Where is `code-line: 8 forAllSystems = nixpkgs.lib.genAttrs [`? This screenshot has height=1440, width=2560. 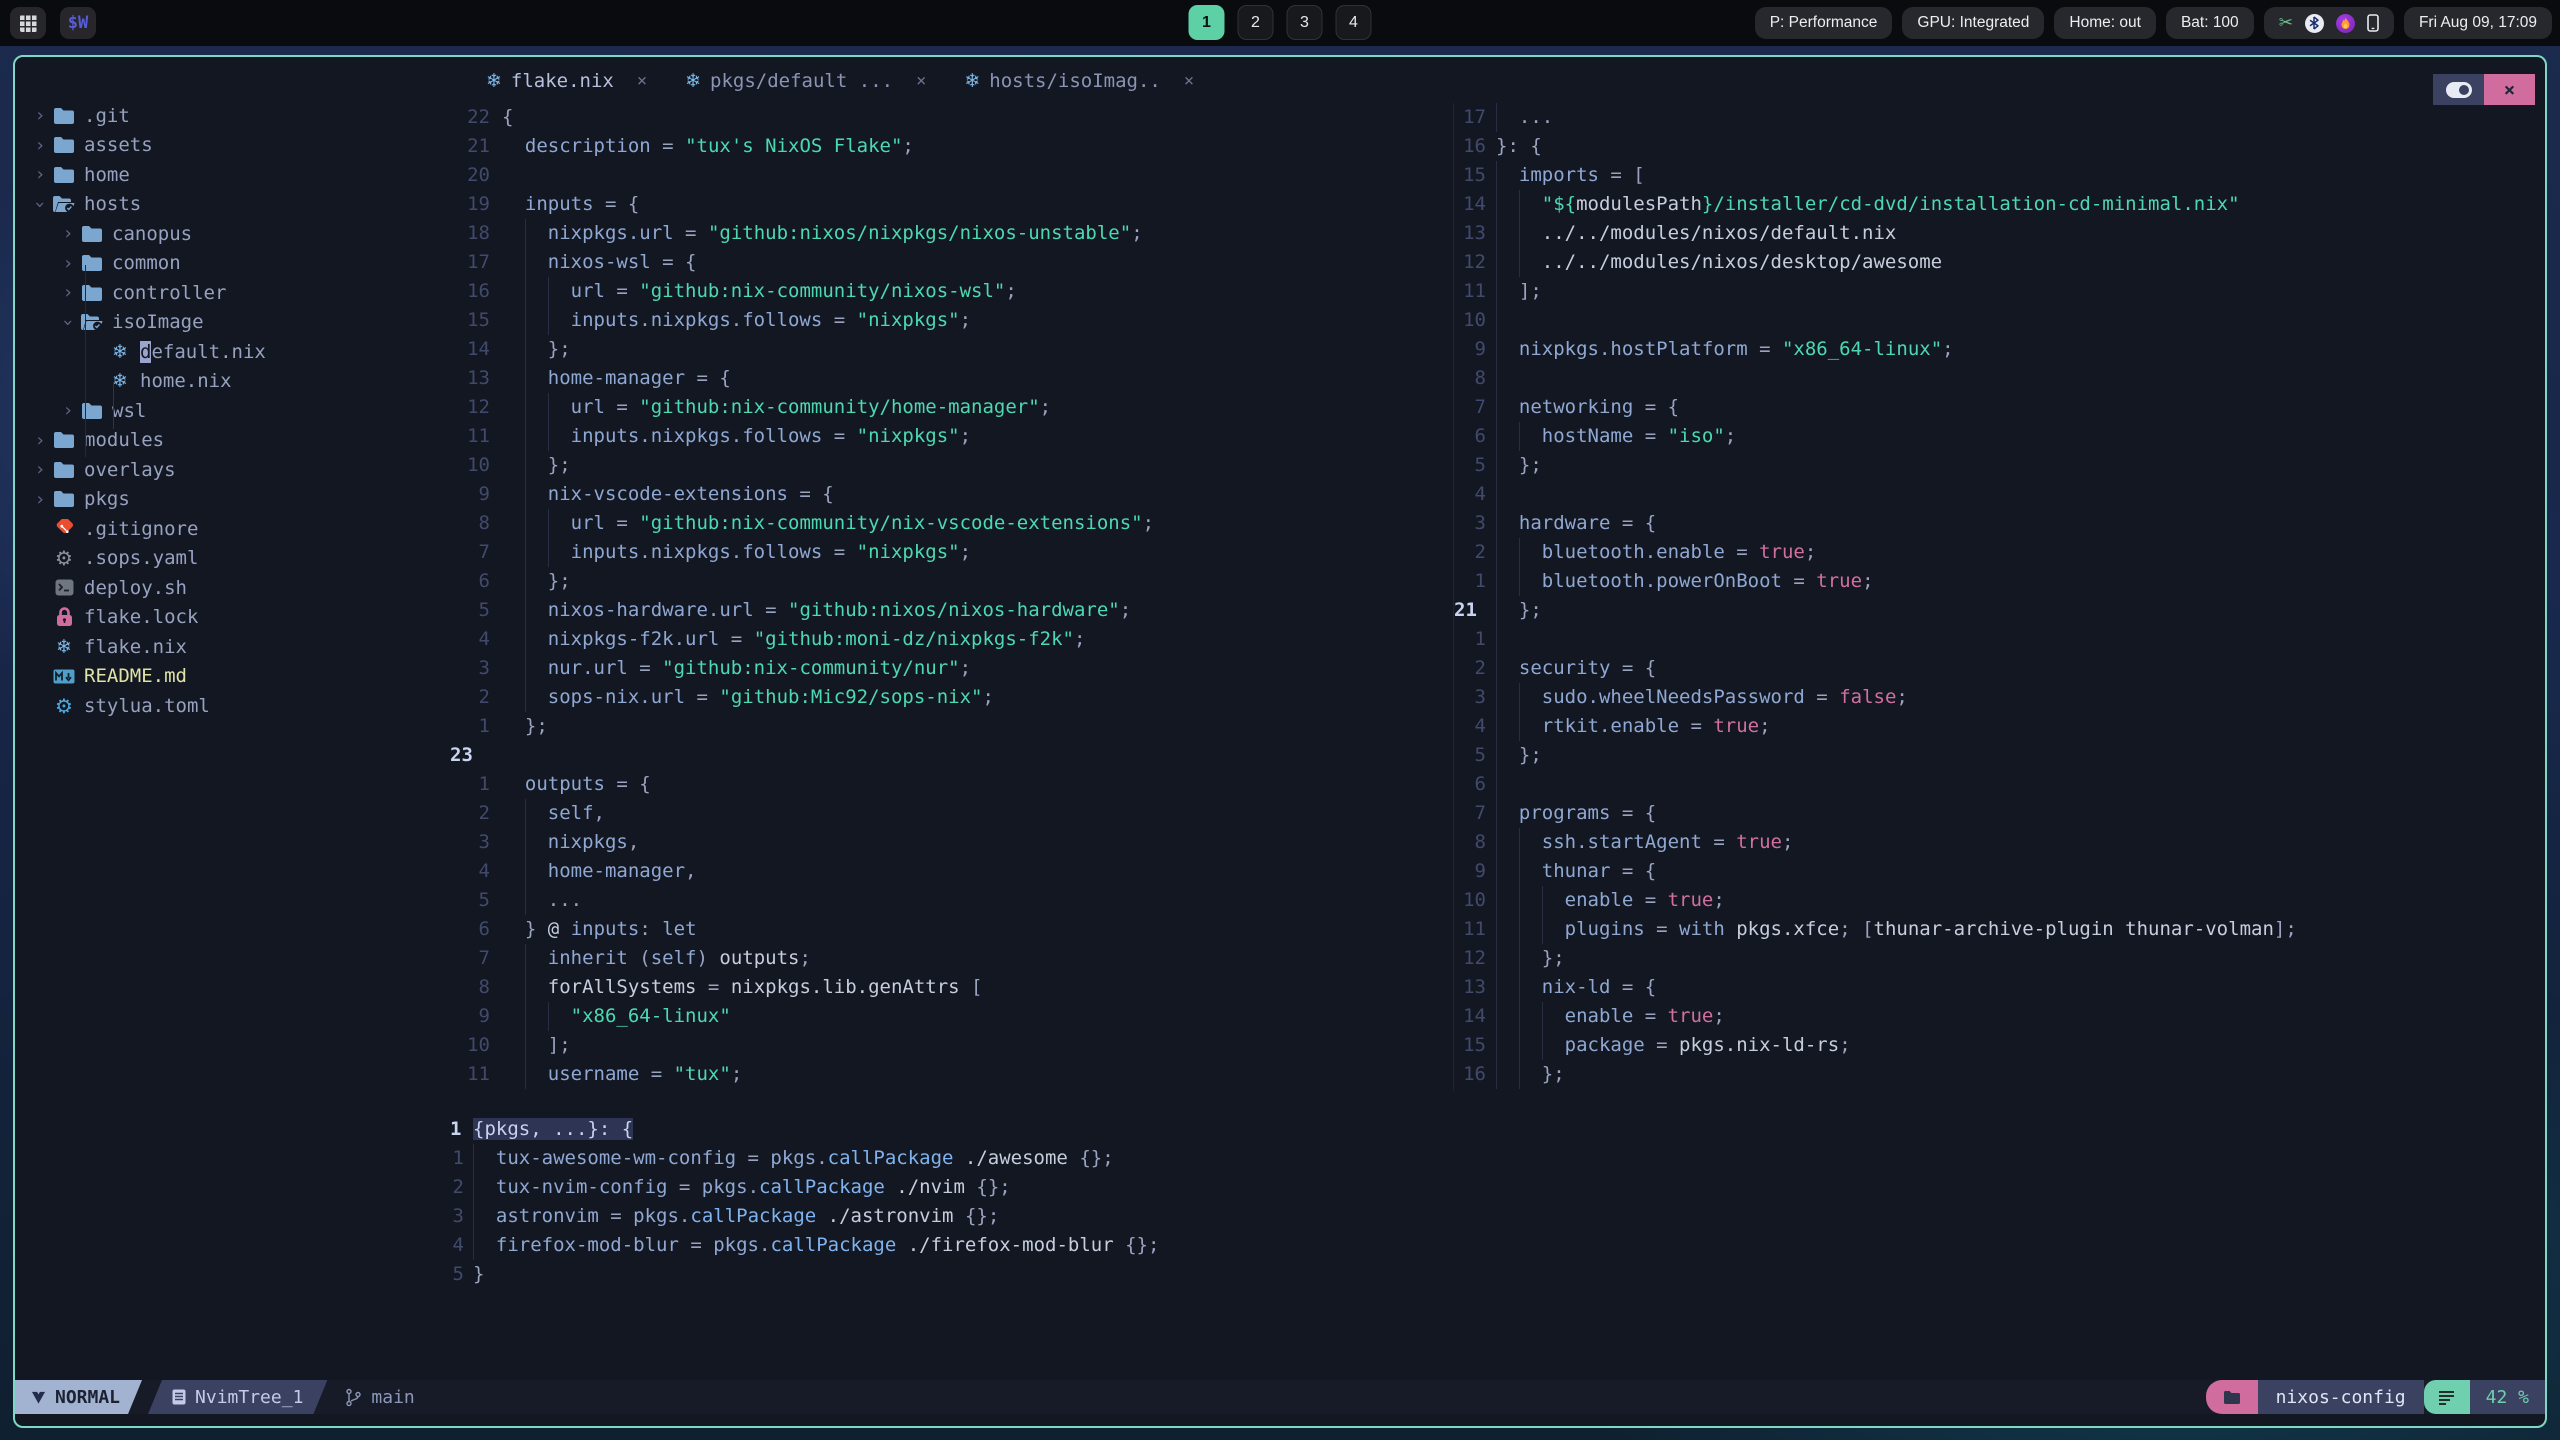
code-line: 8 forAllSystems = nixpkgs.lib.genAttrs [ is located at coordinates (951, 987).